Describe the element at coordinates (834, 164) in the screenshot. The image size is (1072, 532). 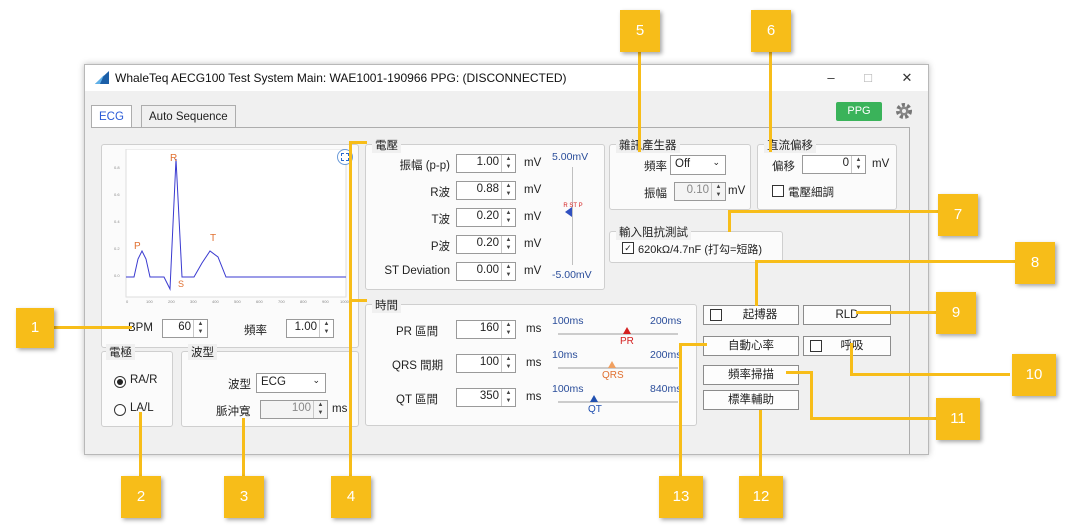
I see `offset-input: 0 ▲ ▼` at that location.